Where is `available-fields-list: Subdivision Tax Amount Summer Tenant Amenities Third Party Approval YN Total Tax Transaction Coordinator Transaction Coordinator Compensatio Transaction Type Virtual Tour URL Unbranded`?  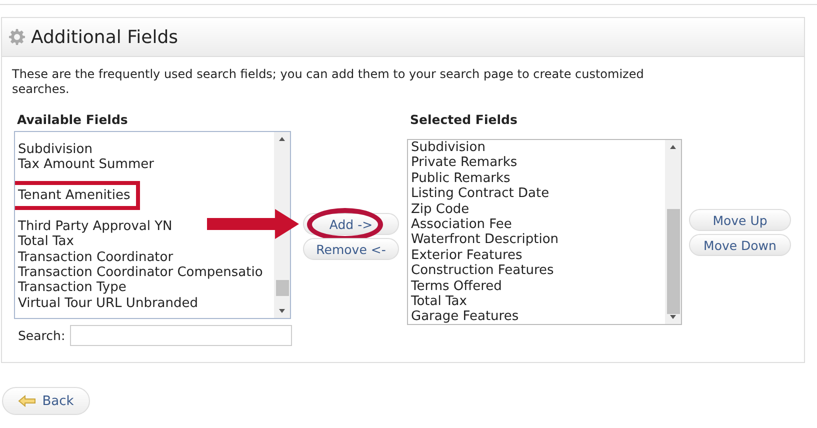
available-fields-list: Subdivision Tax Amount Summer Tenant Amenities Third Party Approval YN Total Tax Transaction Coordinator Transaction Coordinator Compensatio Transaction Type Virtual Tour URL Unbranded is located at coordinates (152, 225).